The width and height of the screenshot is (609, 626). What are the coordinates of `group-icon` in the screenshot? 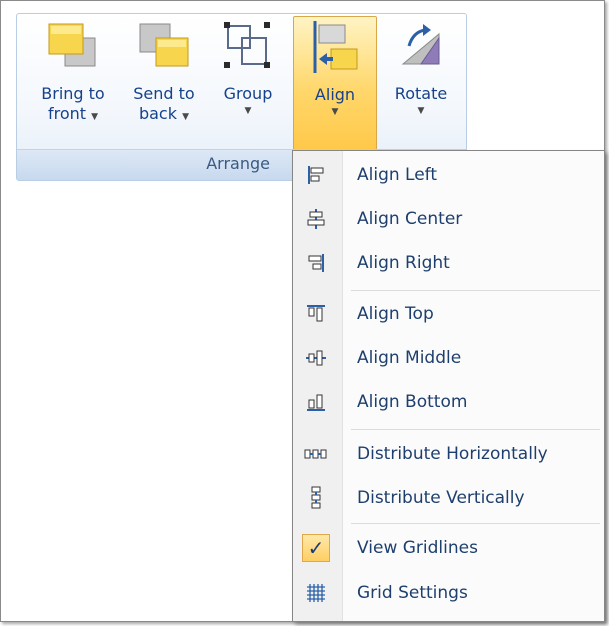 It's located at (247, 45).